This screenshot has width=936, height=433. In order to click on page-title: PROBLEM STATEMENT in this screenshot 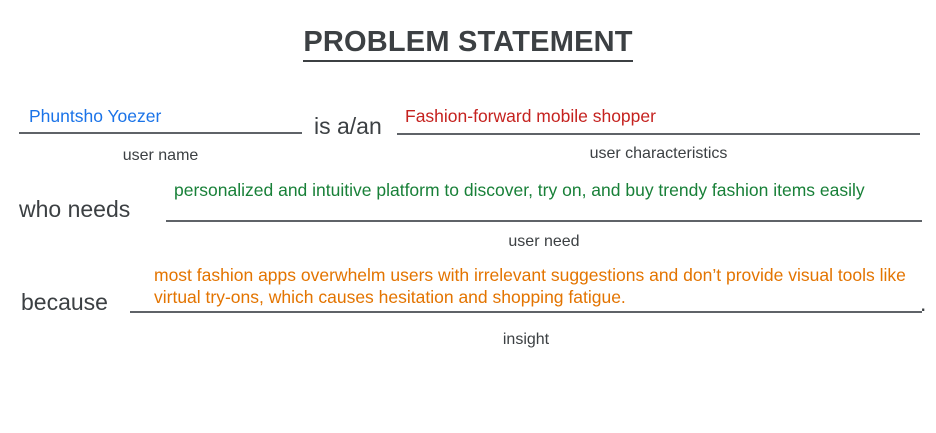, I will do `click(468, 44)`.